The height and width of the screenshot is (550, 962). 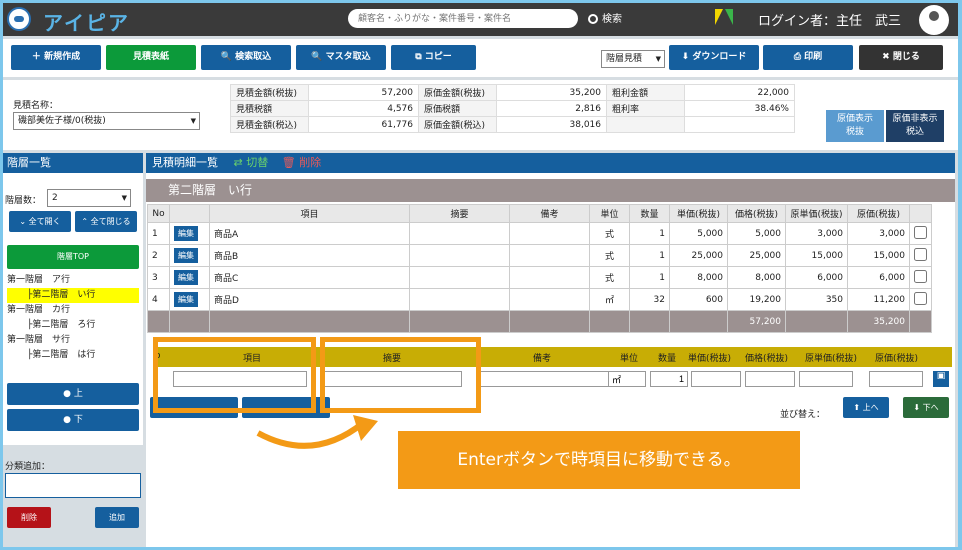 I want to click on table-cell: 1, so click(x=649, y=255).